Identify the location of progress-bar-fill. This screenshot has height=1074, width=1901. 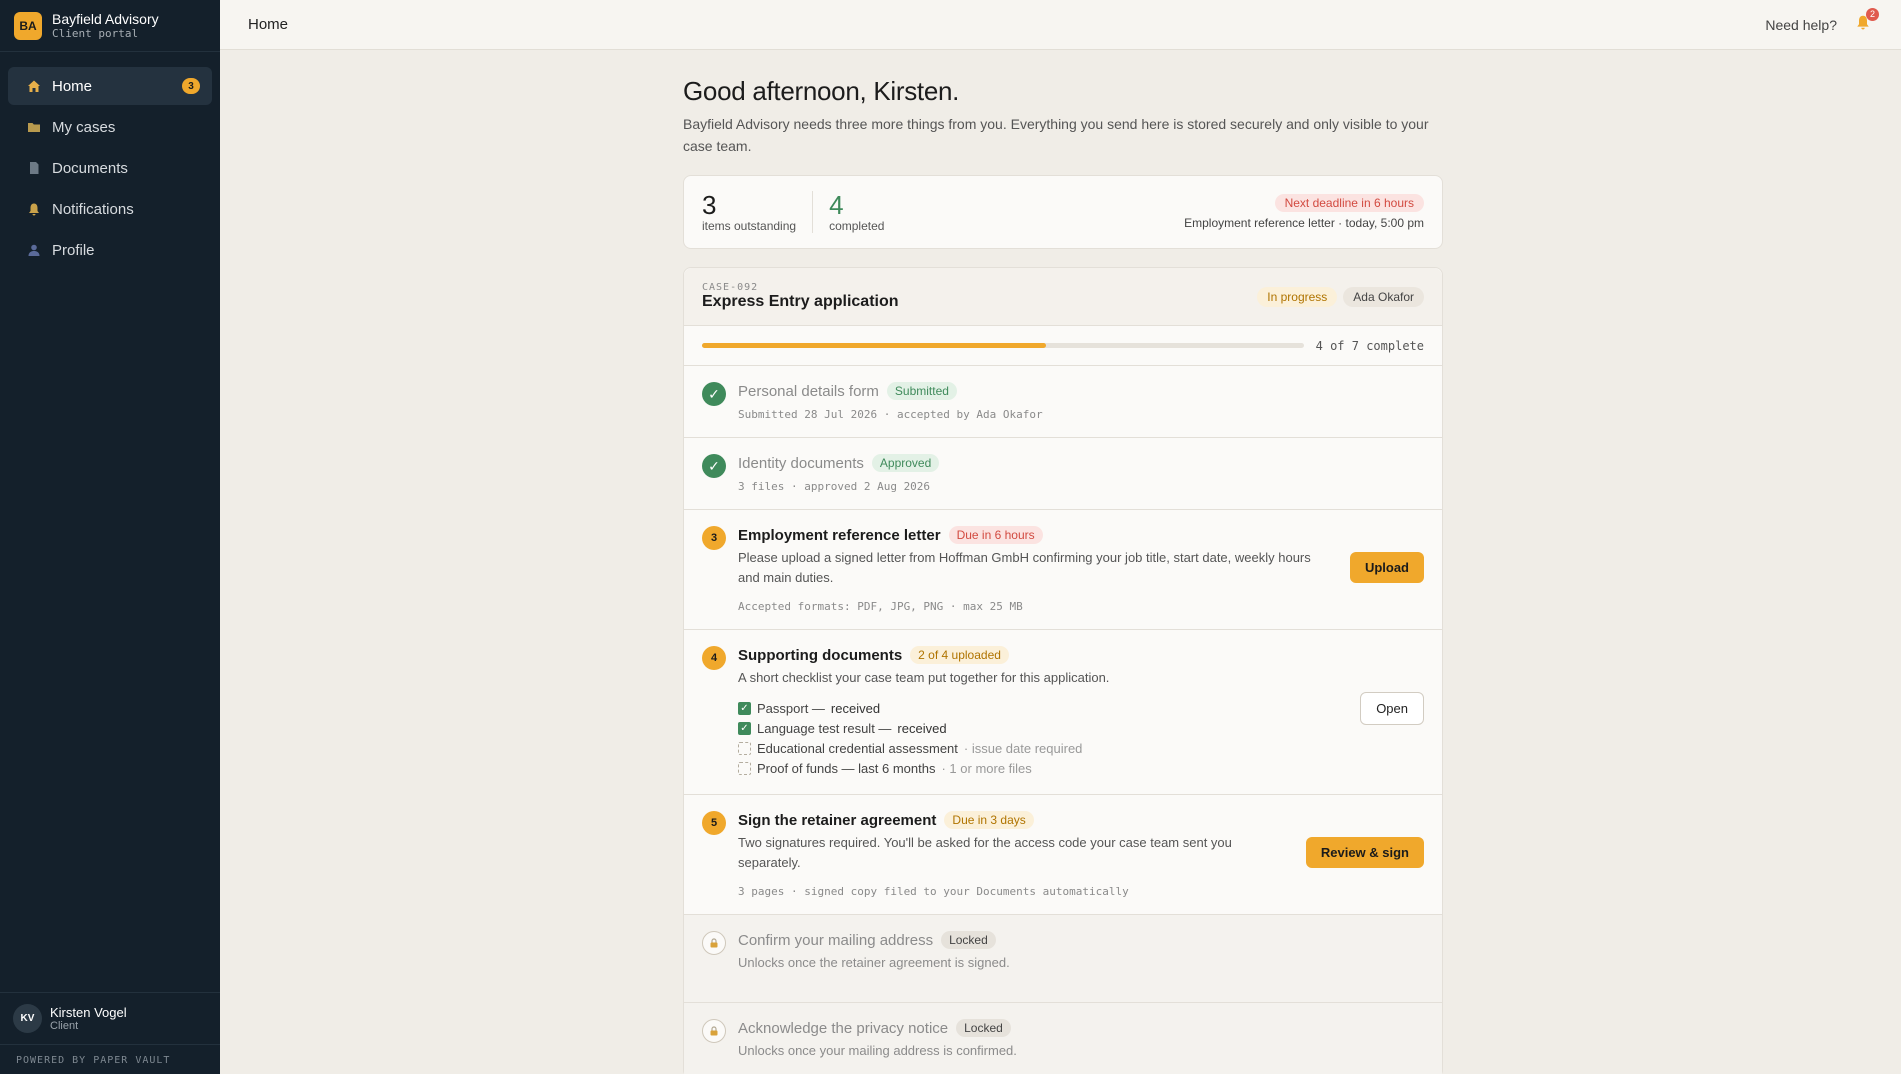
(874, 345).